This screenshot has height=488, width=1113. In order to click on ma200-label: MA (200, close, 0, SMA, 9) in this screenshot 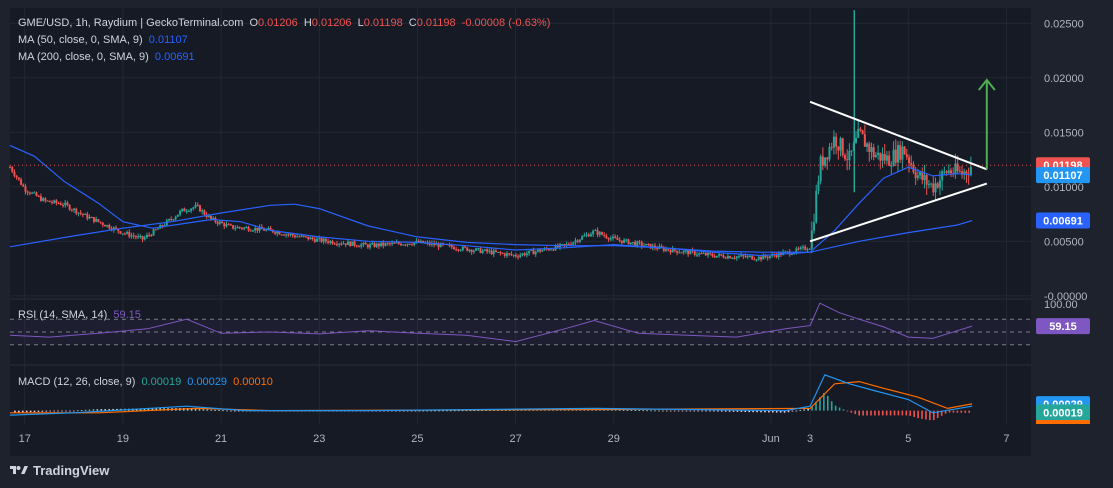, I will do `click(83, 57)`.